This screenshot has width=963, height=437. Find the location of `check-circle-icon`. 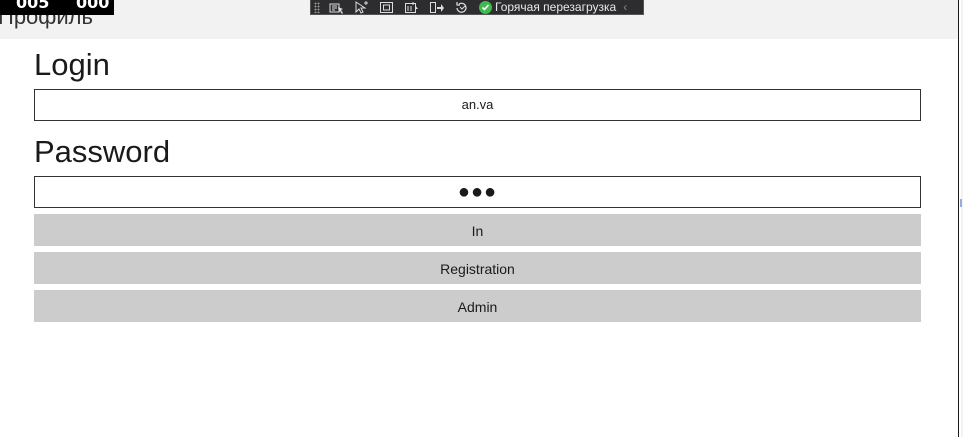

check-circle-icon is located at coordinates (485, 7).